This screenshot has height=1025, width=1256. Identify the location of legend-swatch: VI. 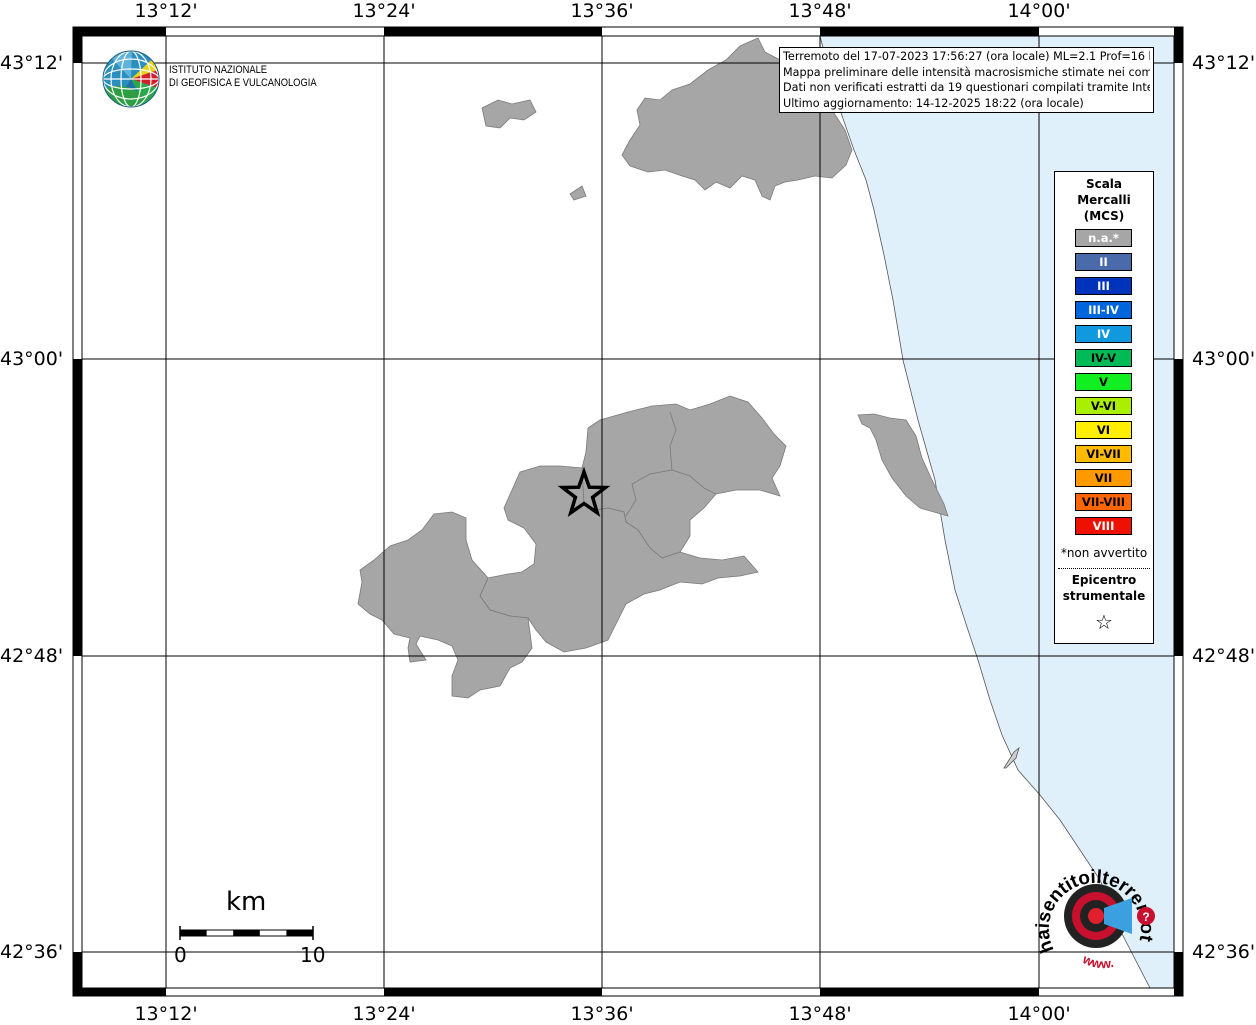
(1103, 430).